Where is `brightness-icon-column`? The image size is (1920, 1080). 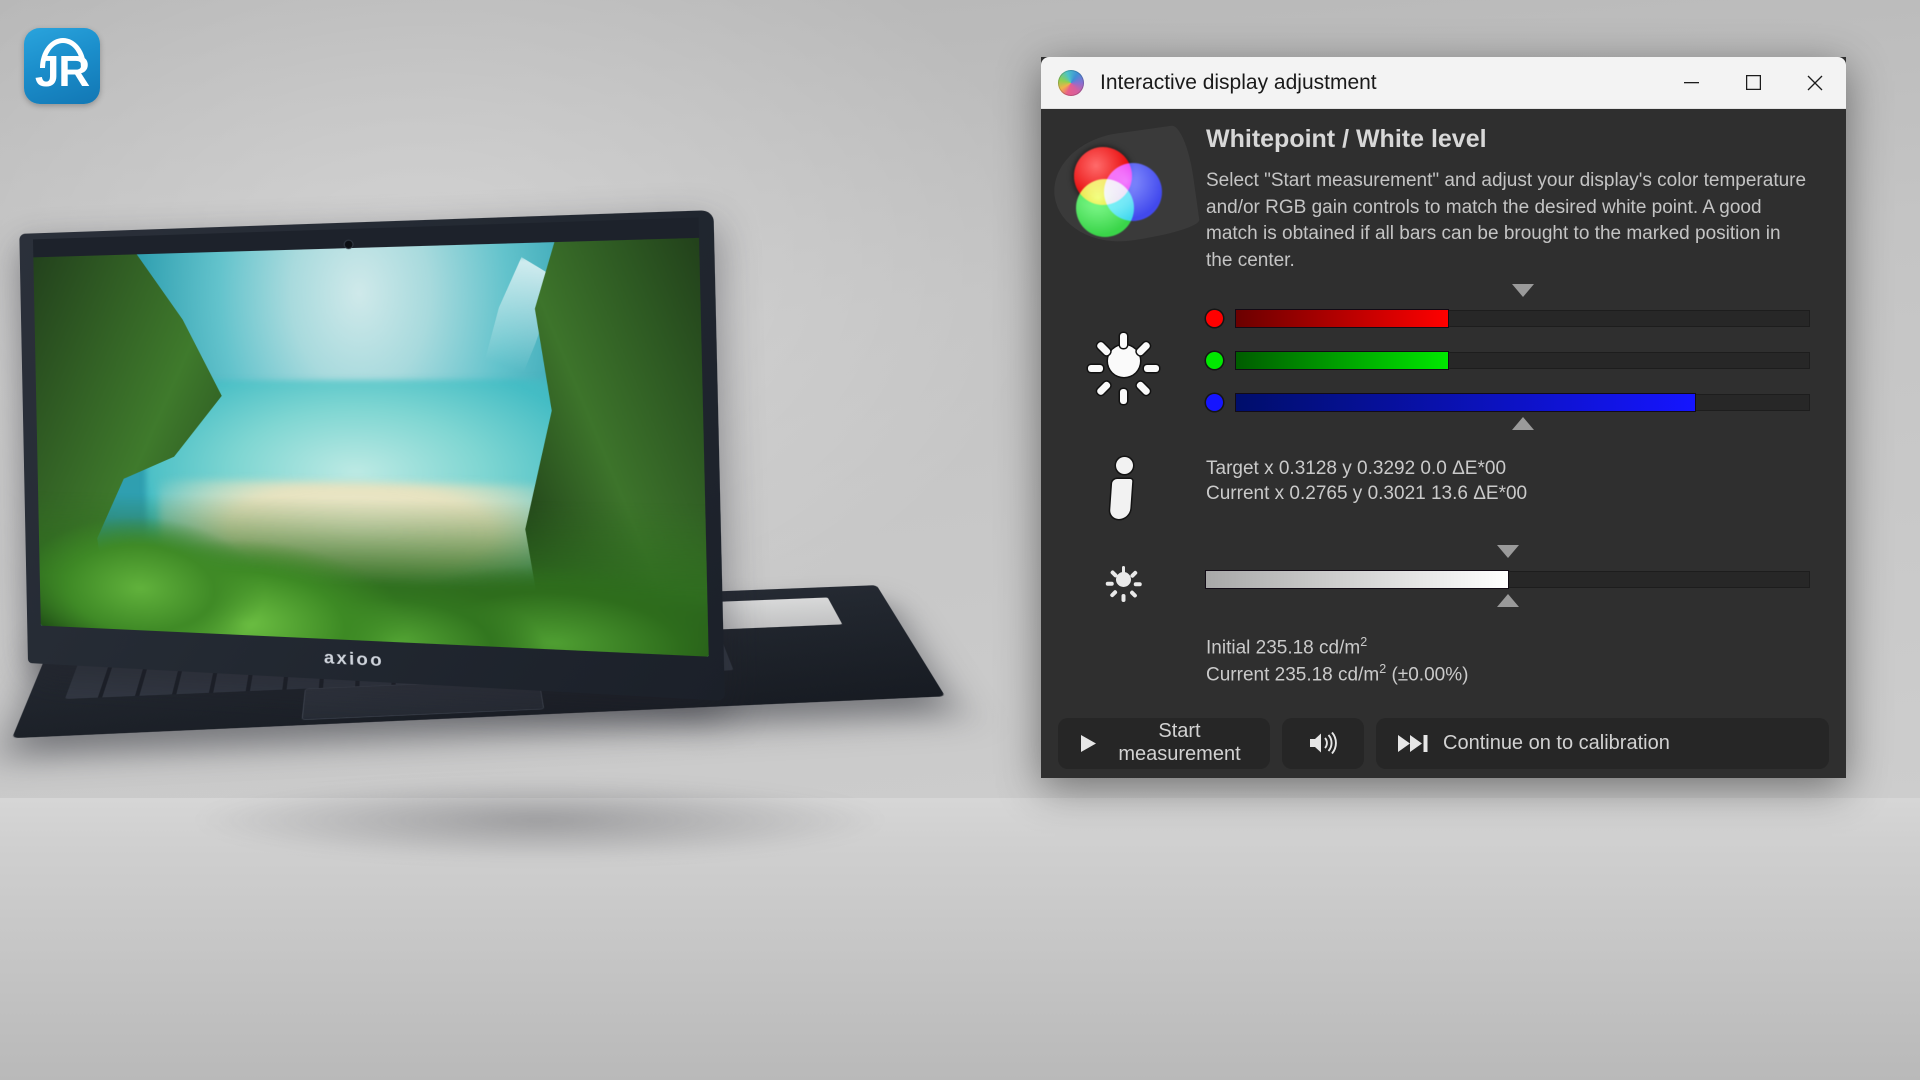 brightness-icon-column is located at coordinates (1123, 579).